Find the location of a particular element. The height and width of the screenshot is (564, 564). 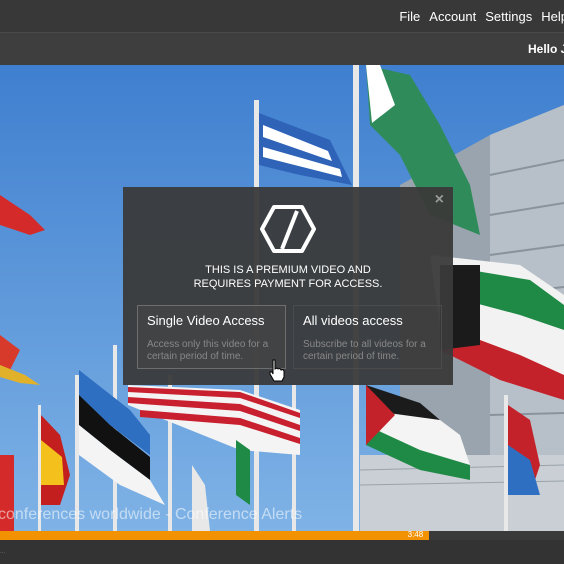

user-greeting: Hello J is located at coordinates (546, 49).